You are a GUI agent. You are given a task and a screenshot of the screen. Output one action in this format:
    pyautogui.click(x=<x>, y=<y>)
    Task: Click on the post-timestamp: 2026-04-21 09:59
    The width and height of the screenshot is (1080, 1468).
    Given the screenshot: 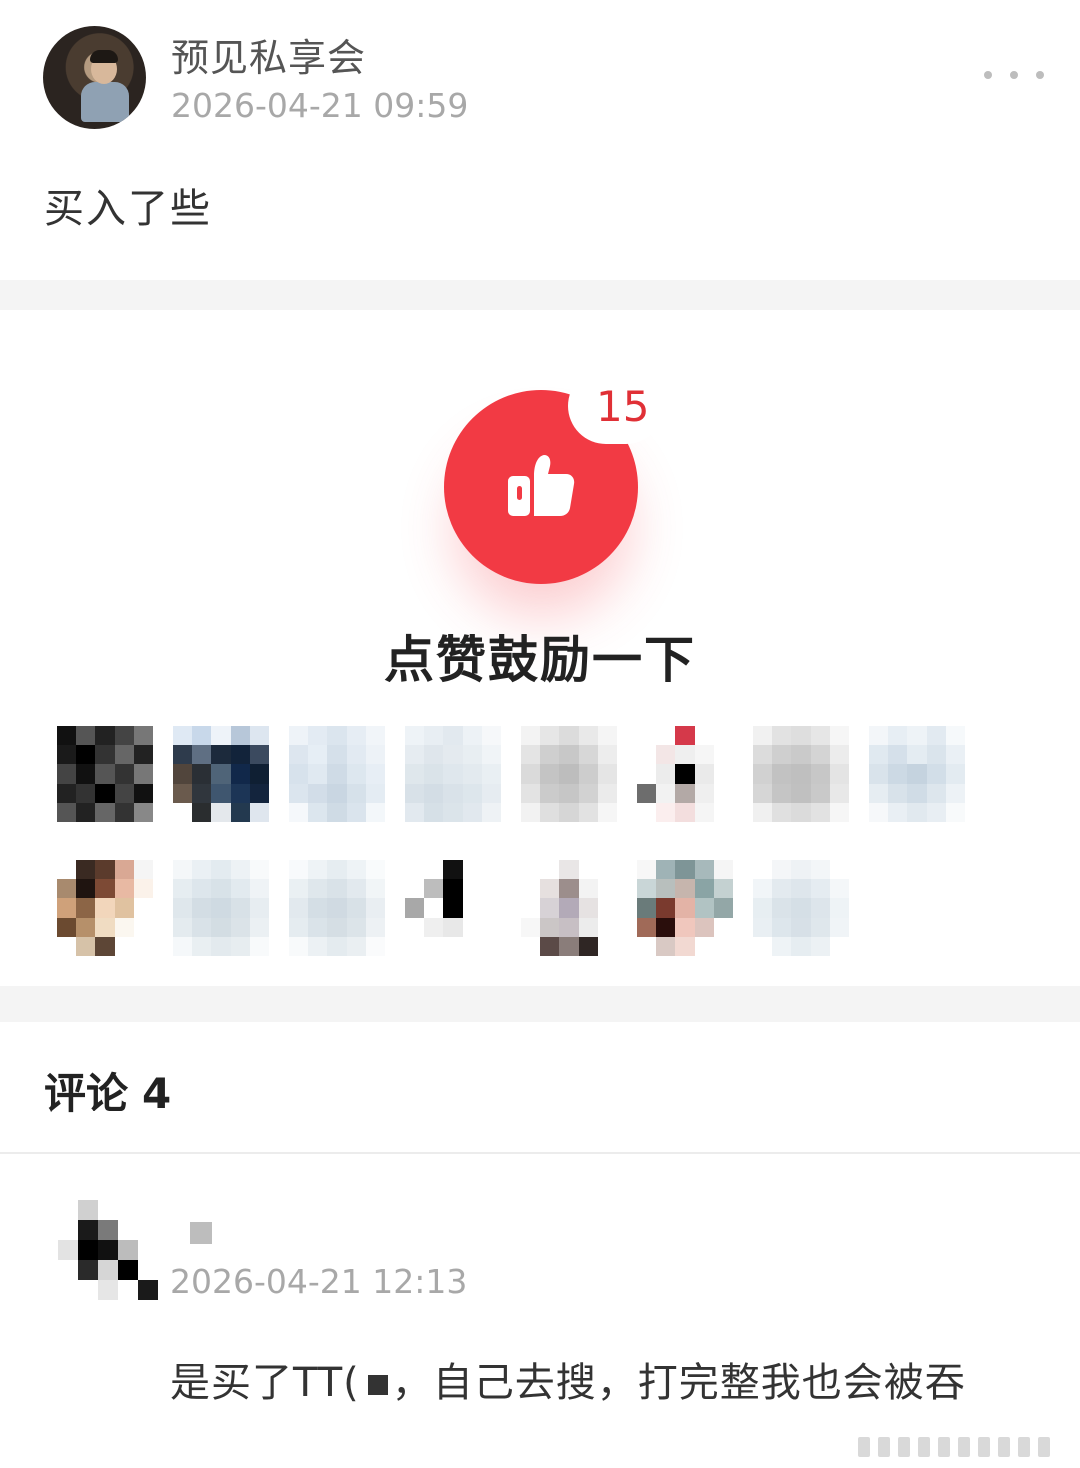 What is the action you would take?
    pyautogui.click(x=320, y=105)
    